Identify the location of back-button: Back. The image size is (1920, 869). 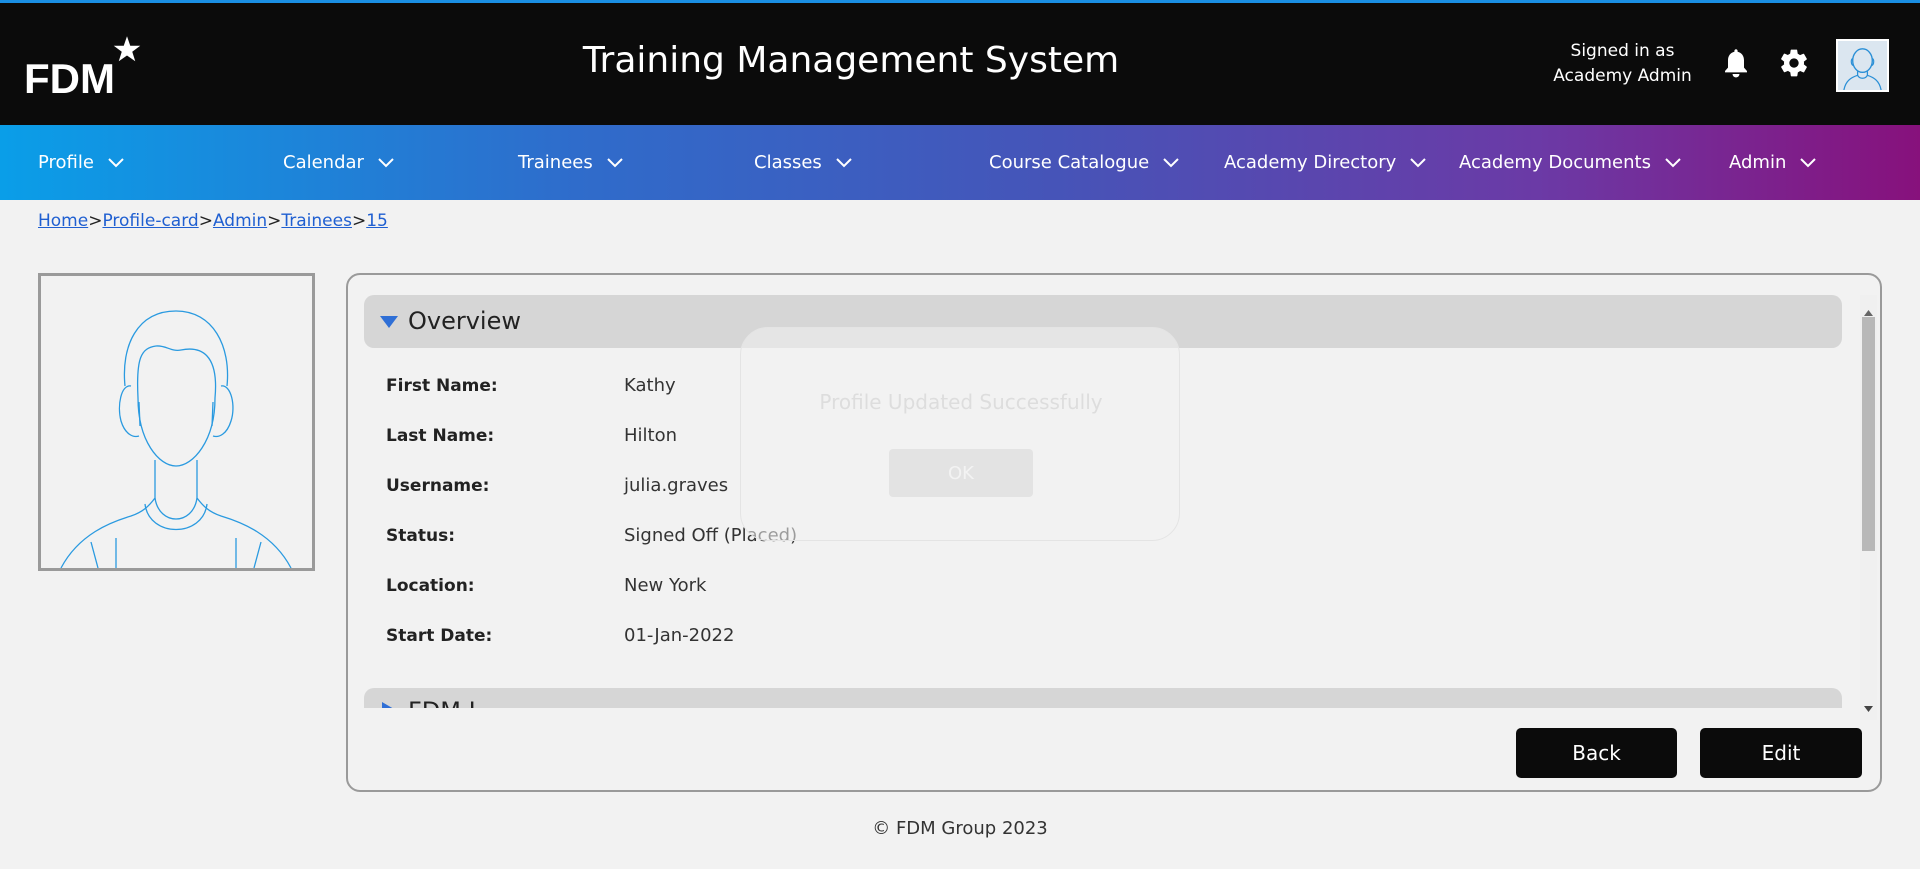
(1596, 753).